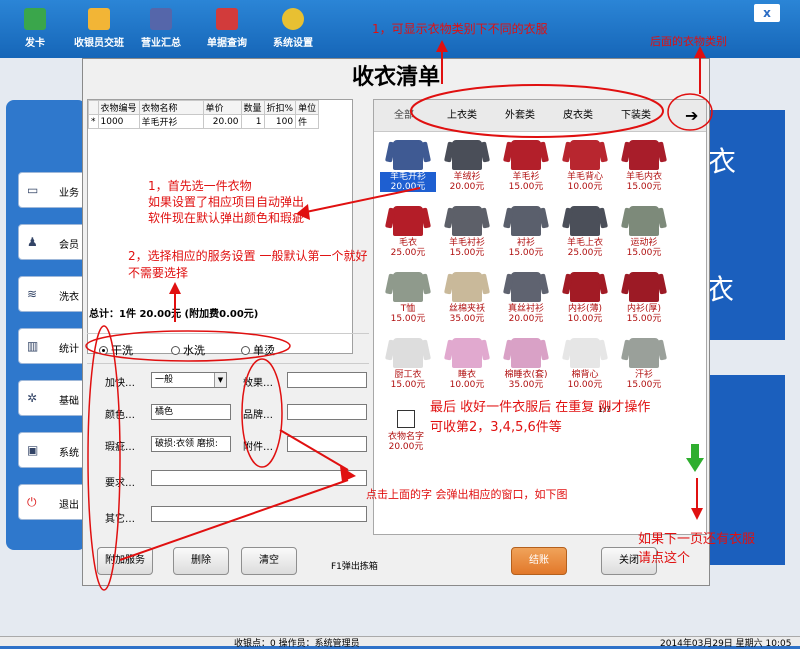 The image size is (800, 649). What do you see at coordinates (194, 350) in the screenshot?
I see `radio-label: 水洗` at bounding box center [194, 350].